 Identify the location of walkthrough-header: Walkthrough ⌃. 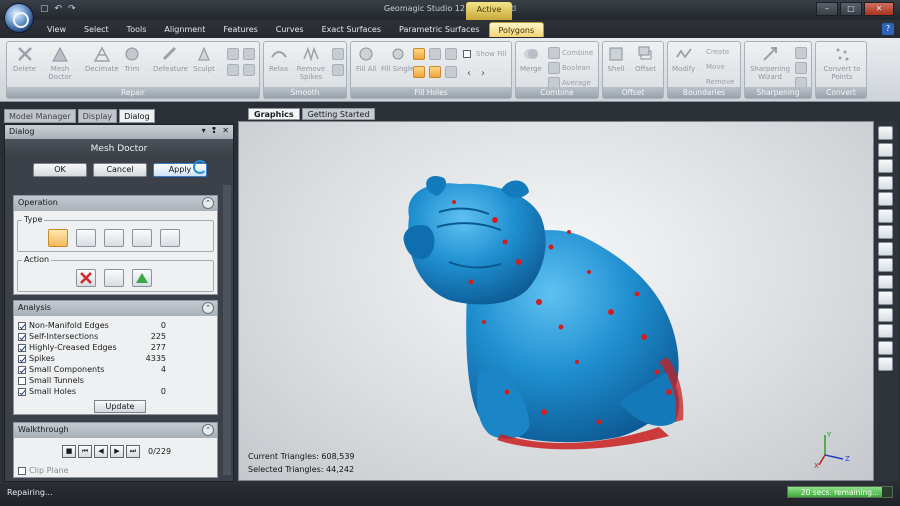
(115, 430).